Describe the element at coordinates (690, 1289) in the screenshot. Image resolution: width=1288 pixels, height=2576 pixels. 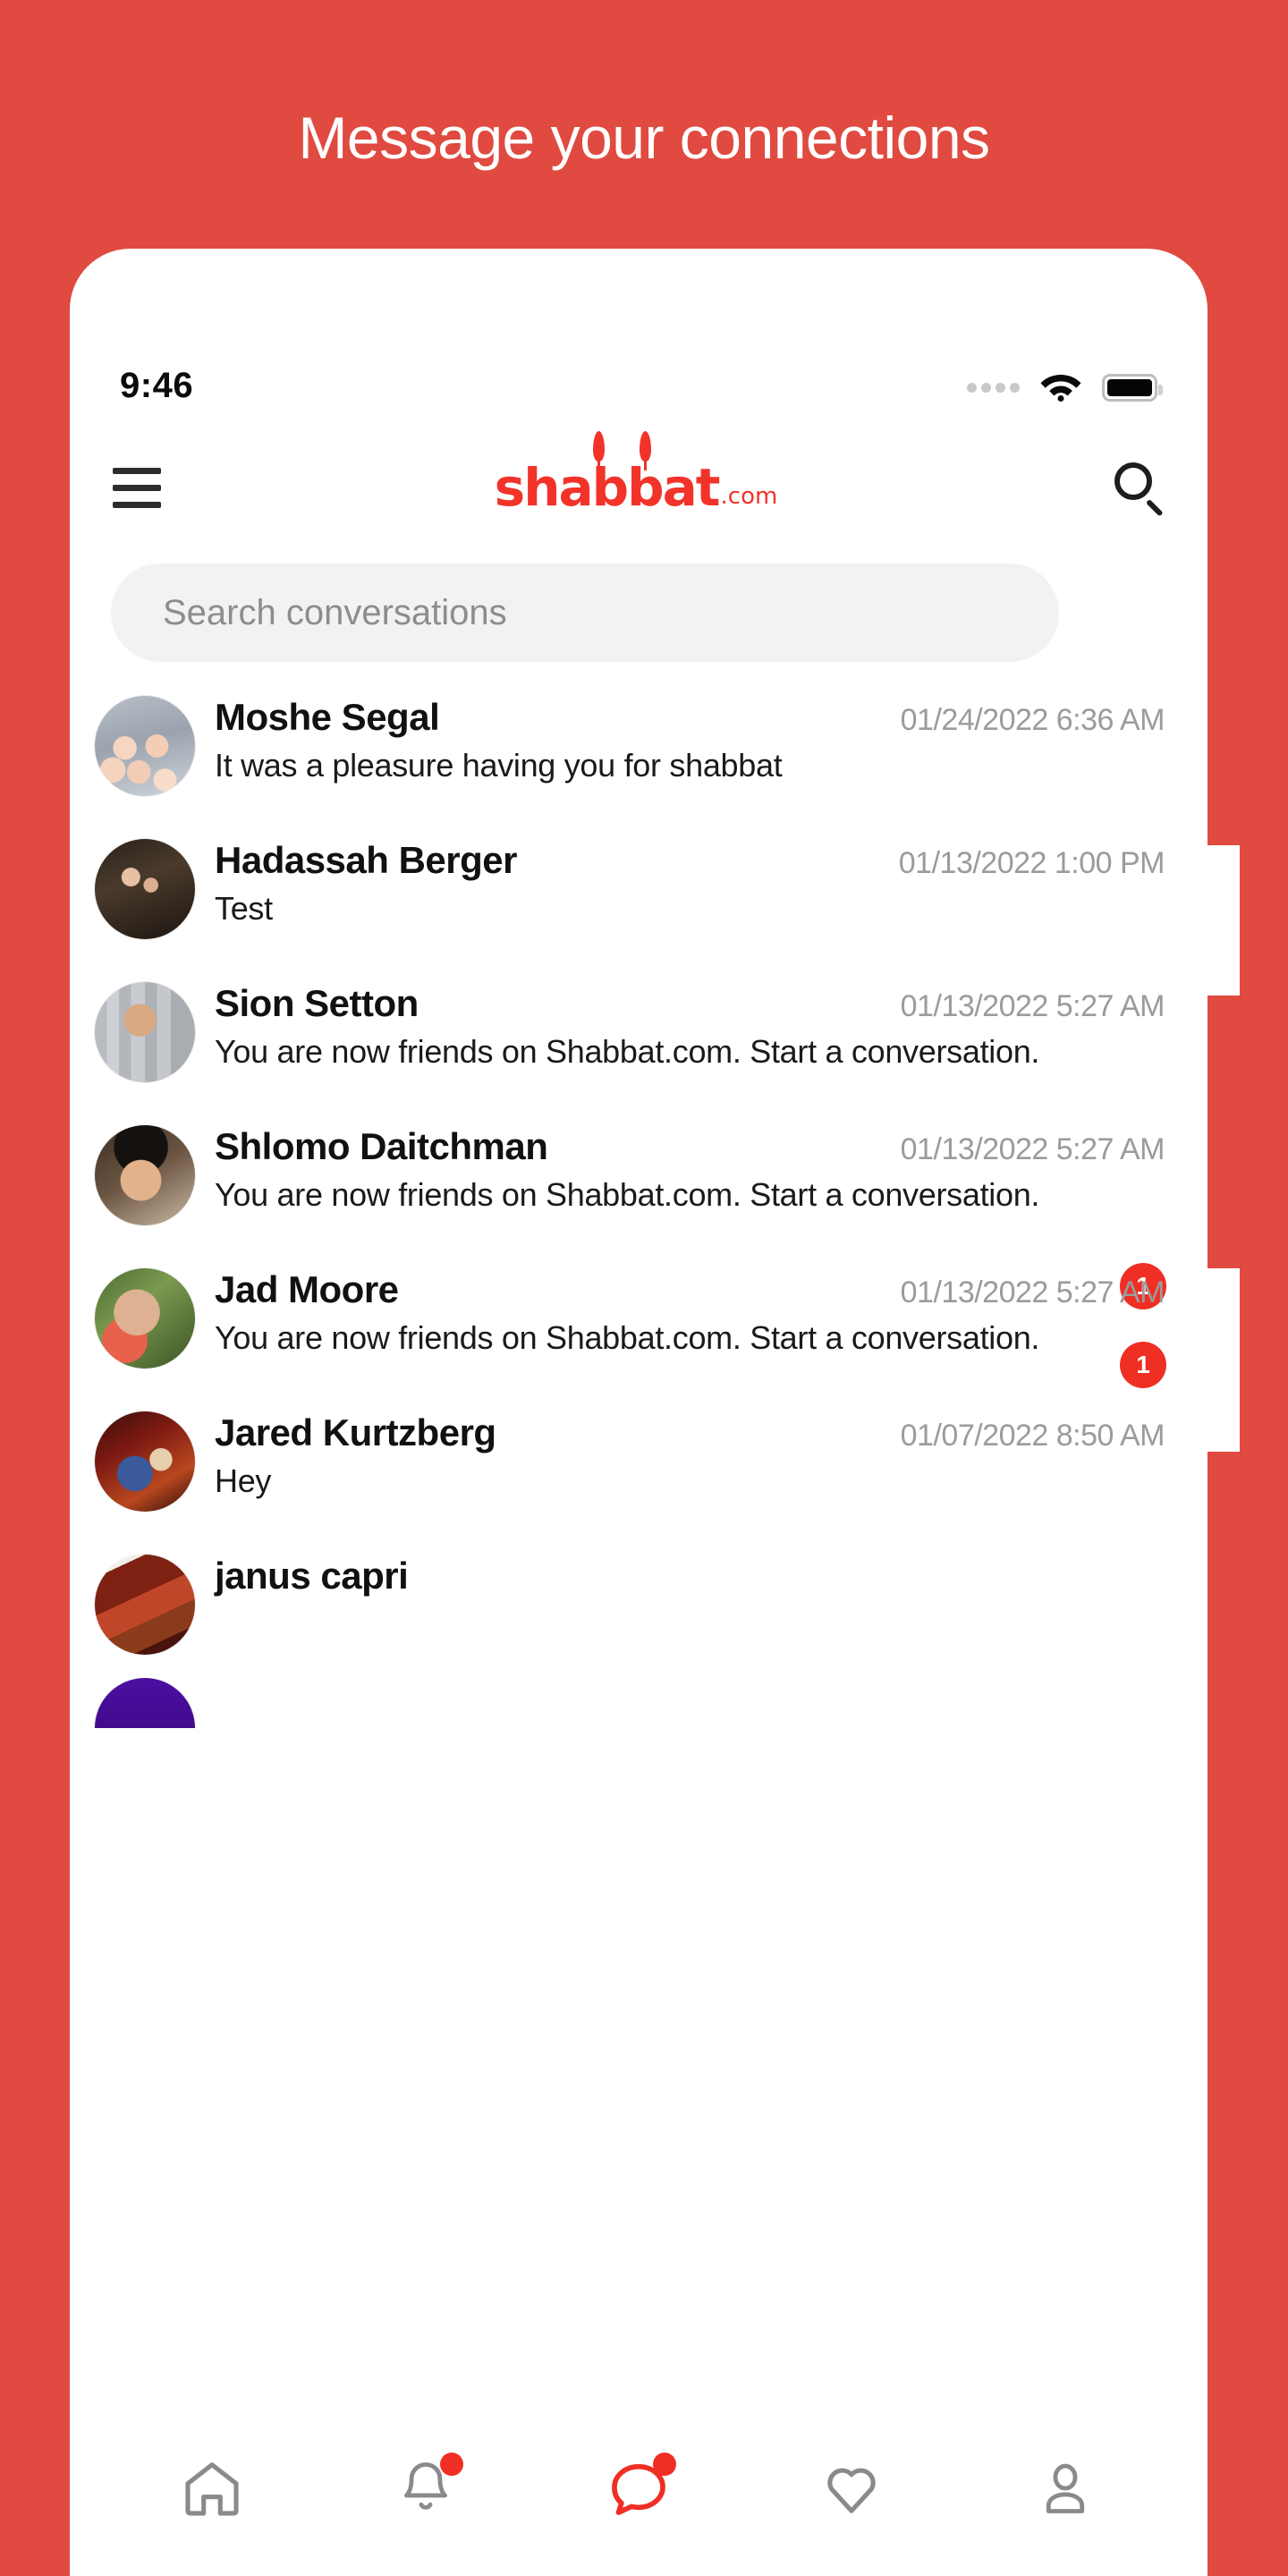
I see `conversation-header: Jad Moore 01/13/2022 5:27 AM` at that location.